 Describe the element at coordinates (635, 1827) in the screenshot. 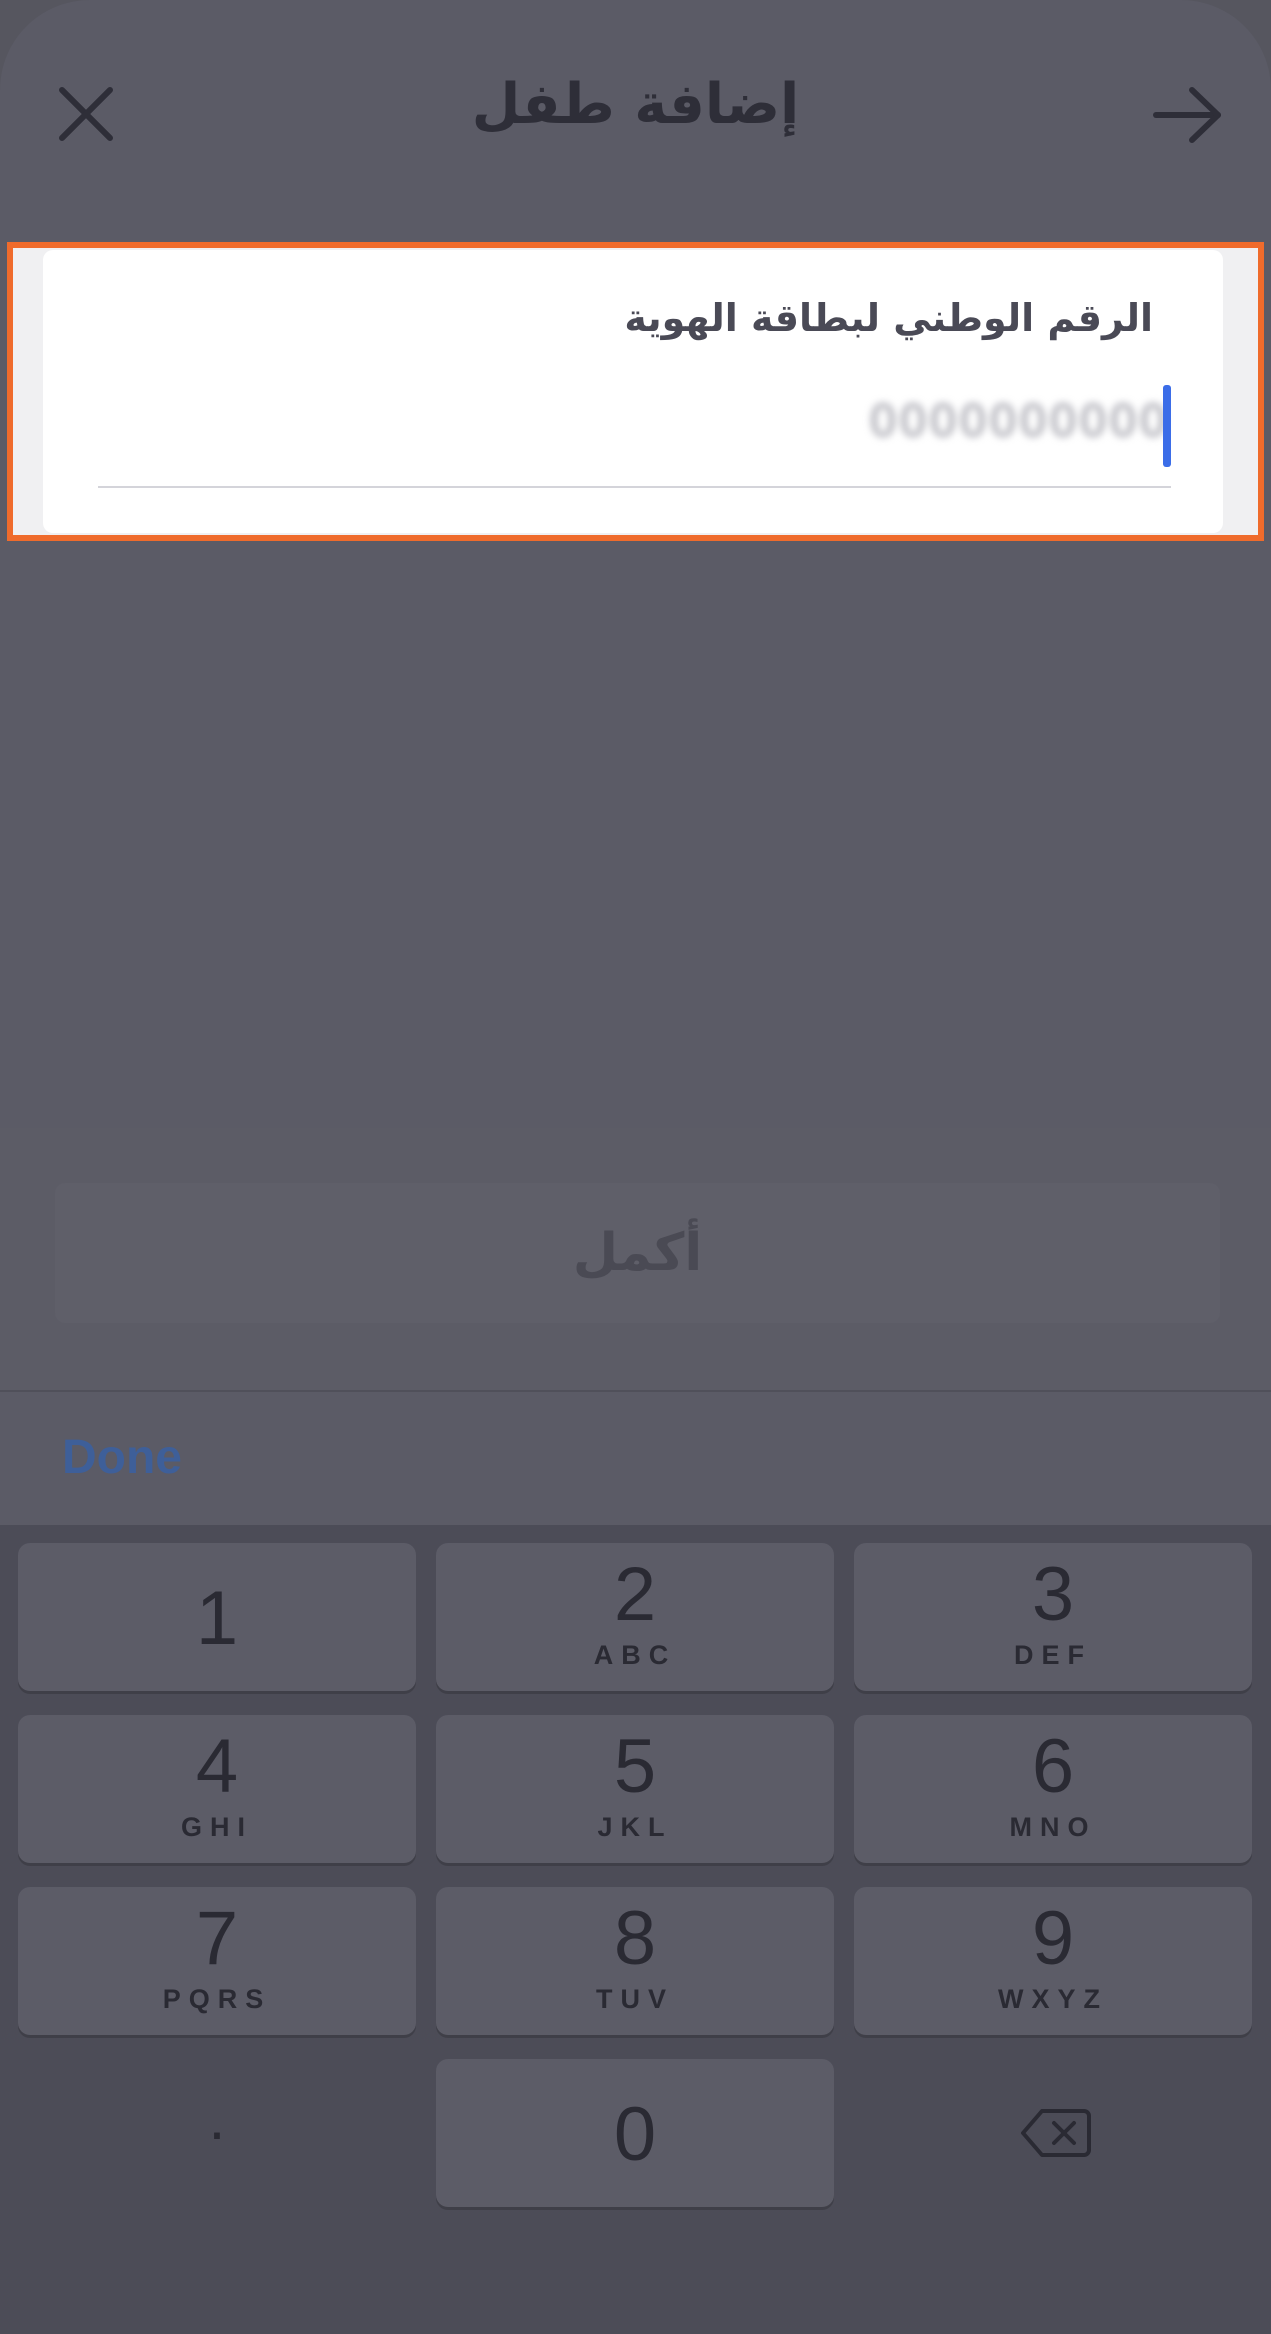

I see `key-5-letters: JKL` at that location.